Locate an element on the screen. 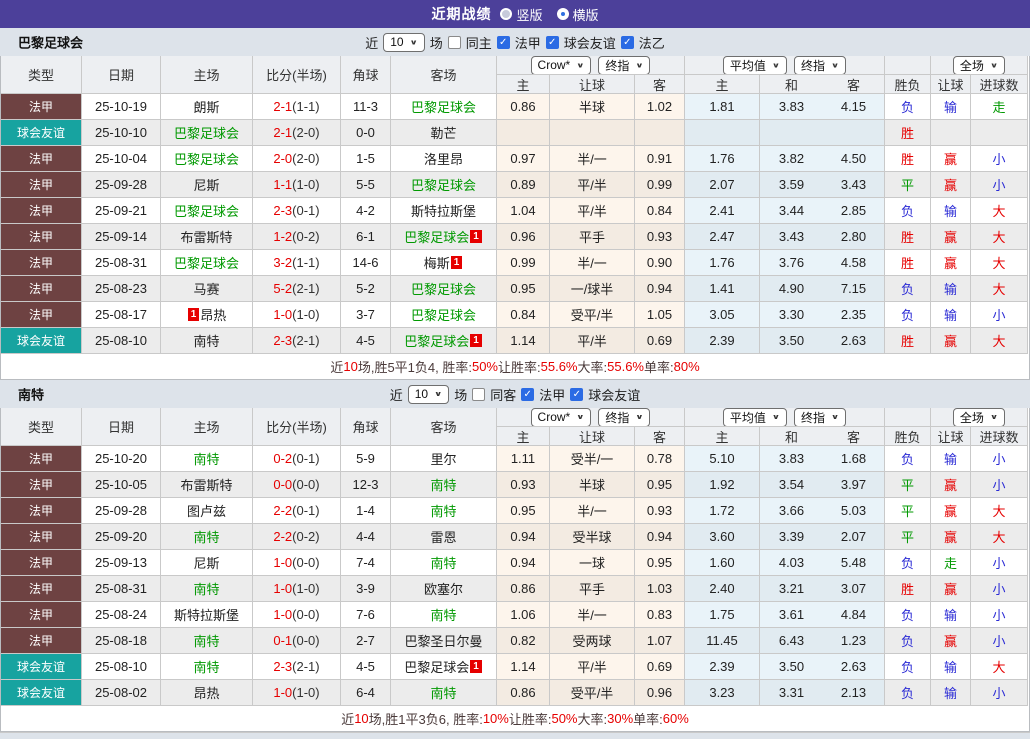  result-text: 小 is located at coordinates (999, 159).